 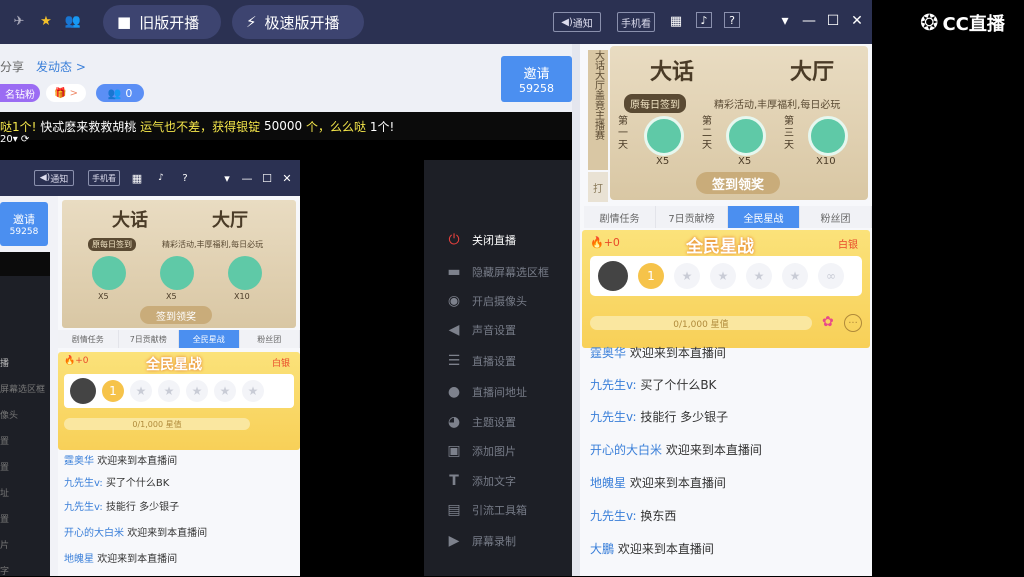 I want to click on gift-badge: 🎁 >, so click(x=66, y=93).